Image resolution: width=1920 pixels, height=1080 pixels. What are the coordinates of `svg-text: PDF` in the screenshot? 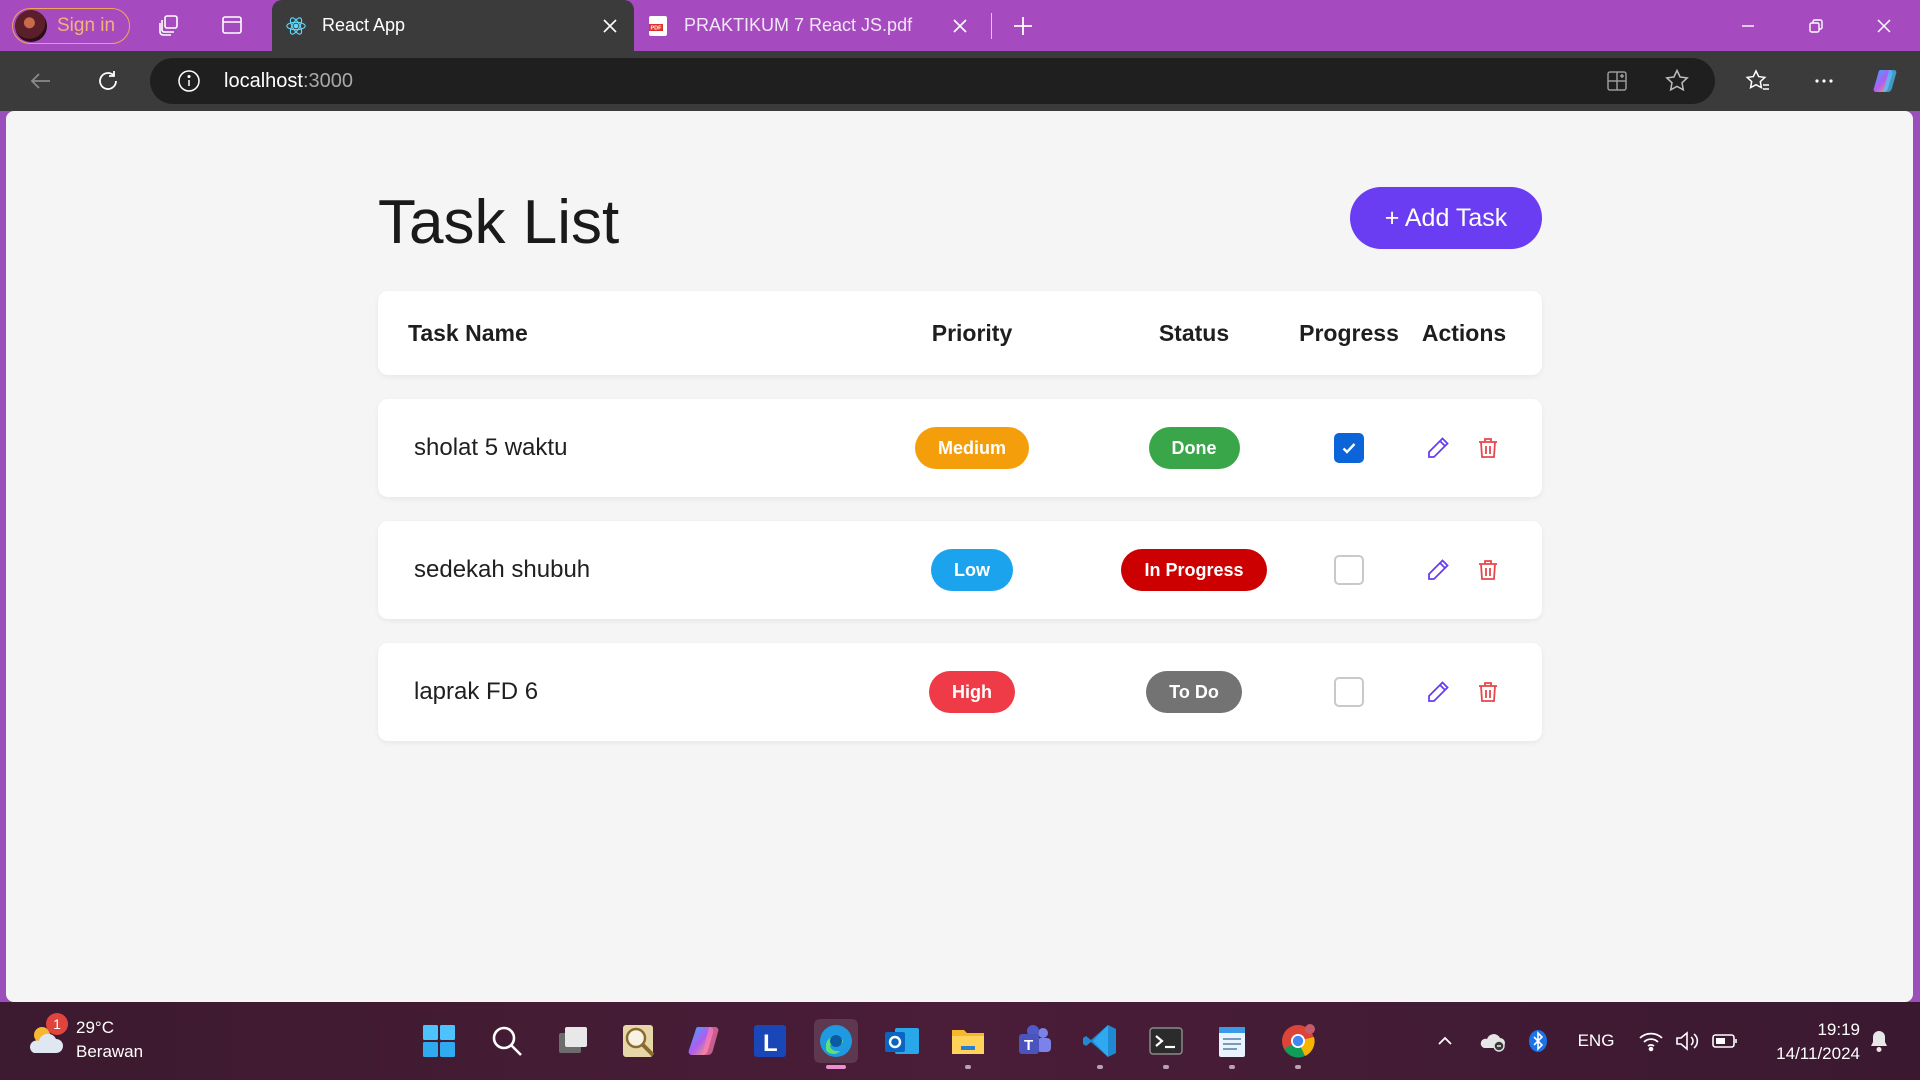 It's located at (657, 28).